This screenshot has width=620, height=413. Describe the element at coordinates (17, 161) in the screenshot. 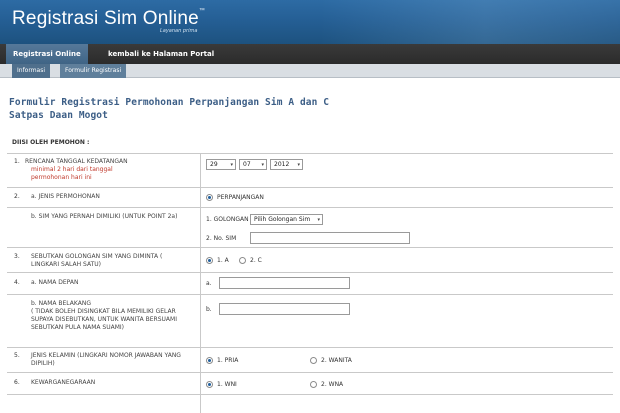

I see `row-number: 1.` at that location.